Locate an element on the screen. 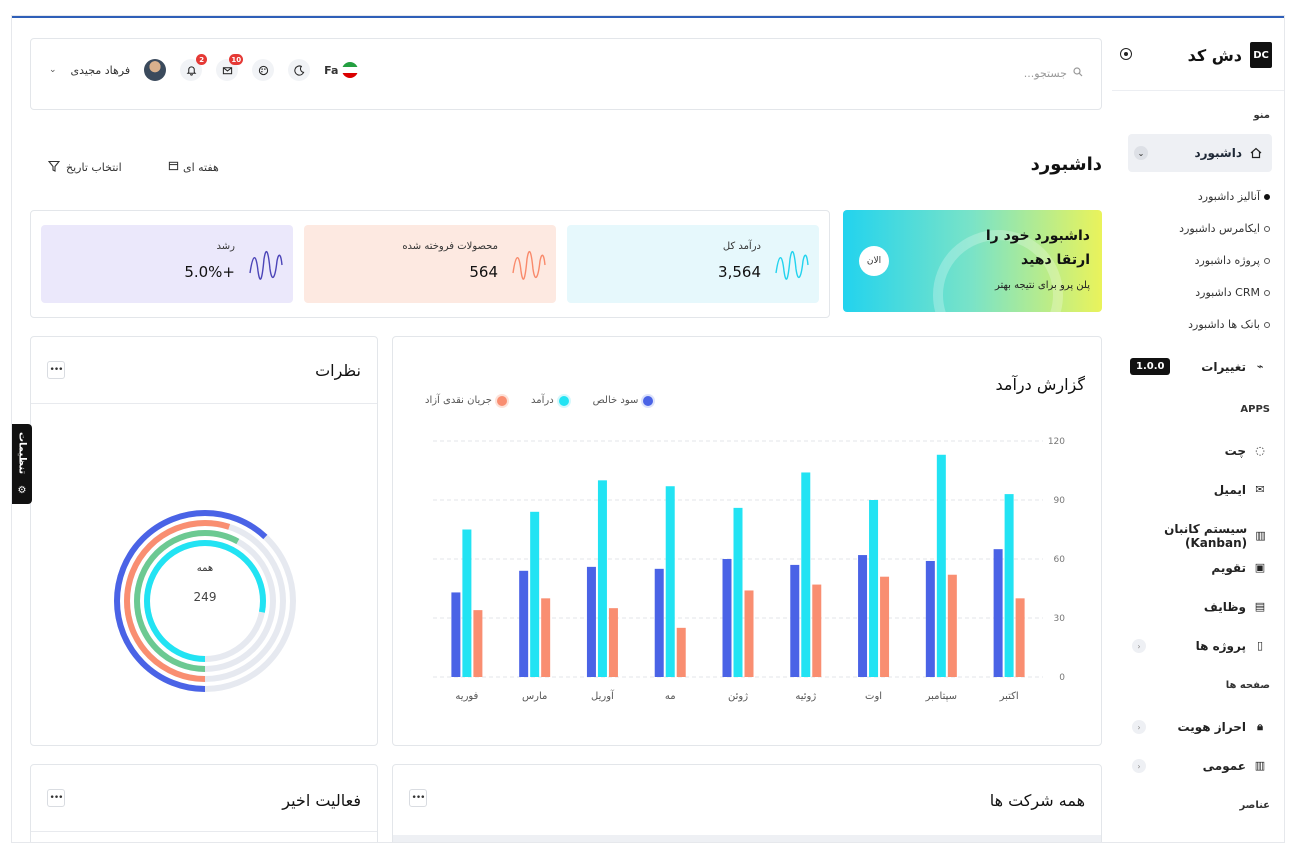  sidebar-item-auth: 🔒︎ احراز هویت is located at coordinates (1222, 727).